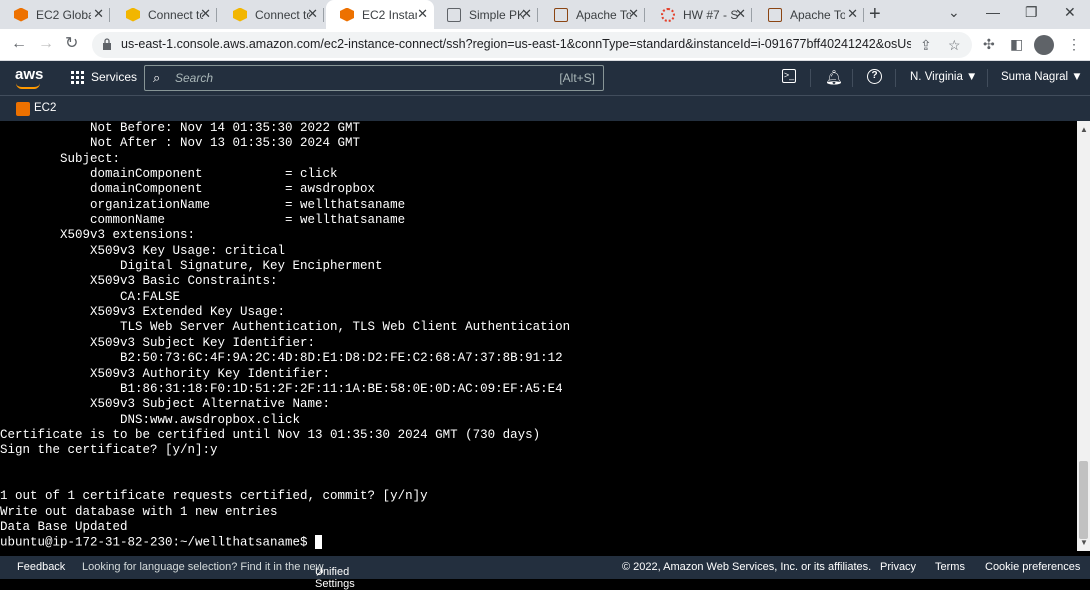  Describe the element at coordinates (71, 44) in the screenshot. I see `reload-icon: ↻` at that location.